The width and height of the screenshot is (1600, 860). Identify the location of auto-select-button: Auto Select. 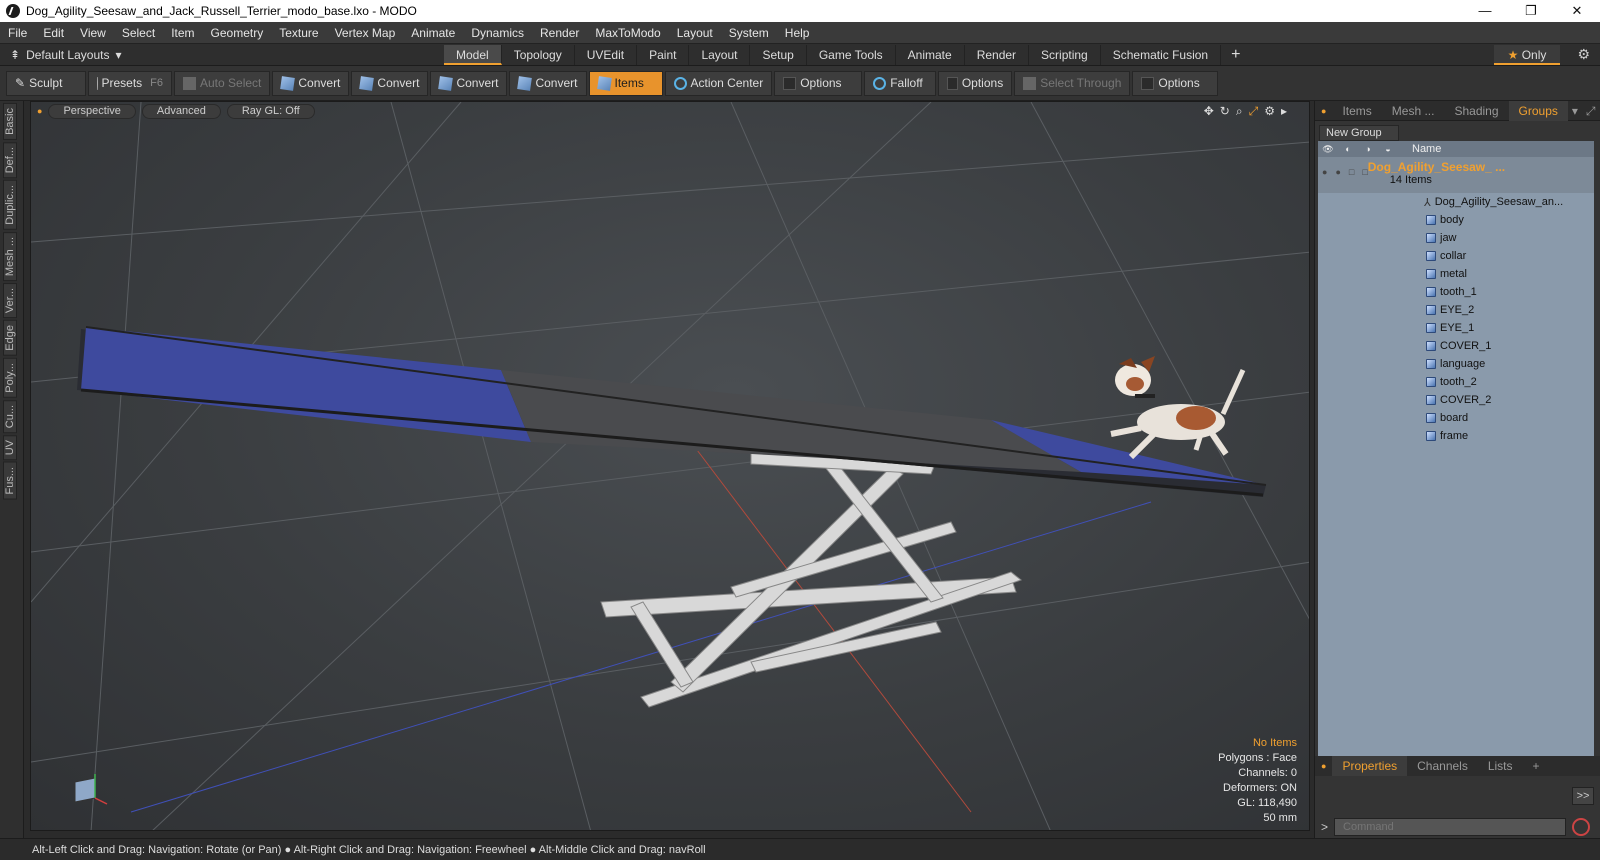
(222, 83).